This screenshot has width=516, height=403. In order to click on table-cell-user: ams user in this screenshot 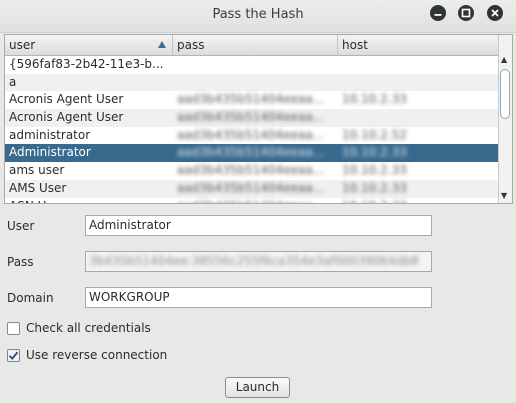, I will do `click(37, 170)`.